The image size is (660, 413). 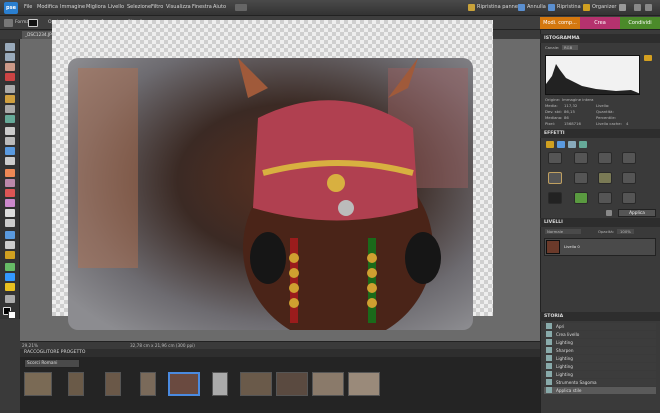 I want to click on straighten-tool-icon, so click(x=10, y=161).